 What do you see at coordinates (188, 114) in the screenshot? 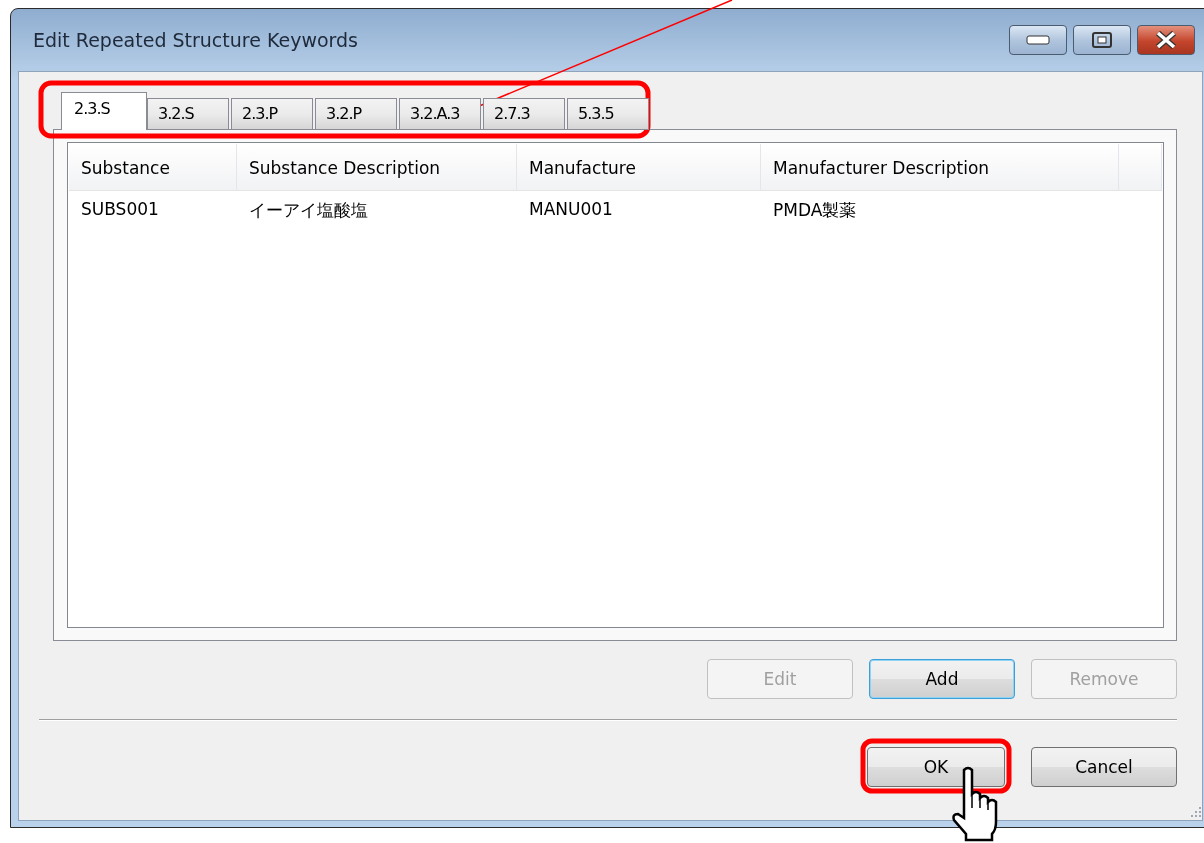
I see `tab: 3.2.S` at bounding box center [188, 114].